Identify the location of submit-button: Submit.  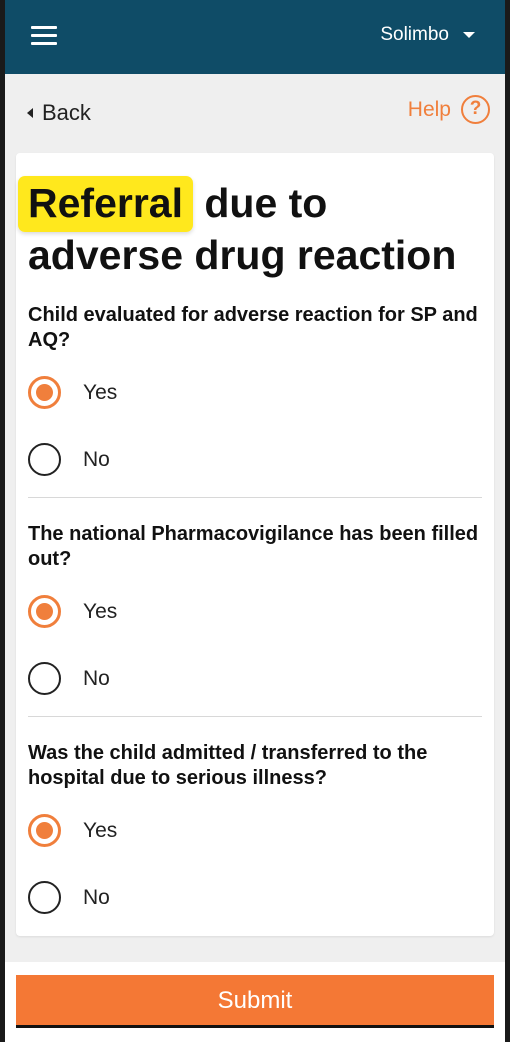
(255, 1001).